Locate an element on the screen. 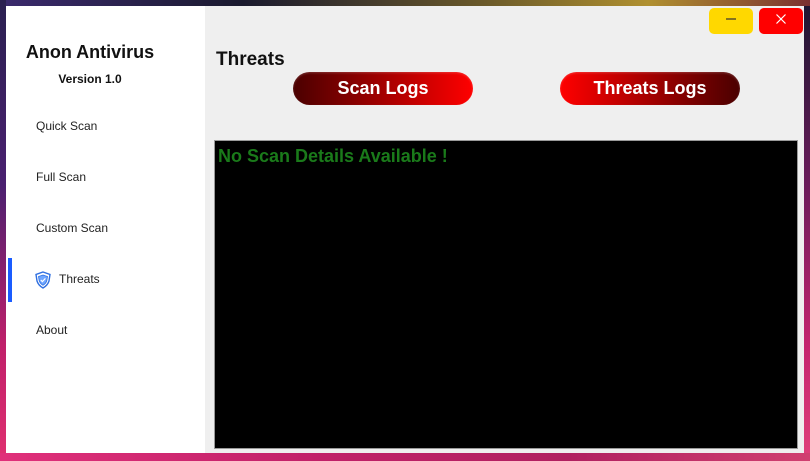 Image resolution: width=810 pixels, height=461 pixels. sidebar-item-full-scan: Full Scan is located at coordinates (105, 178).